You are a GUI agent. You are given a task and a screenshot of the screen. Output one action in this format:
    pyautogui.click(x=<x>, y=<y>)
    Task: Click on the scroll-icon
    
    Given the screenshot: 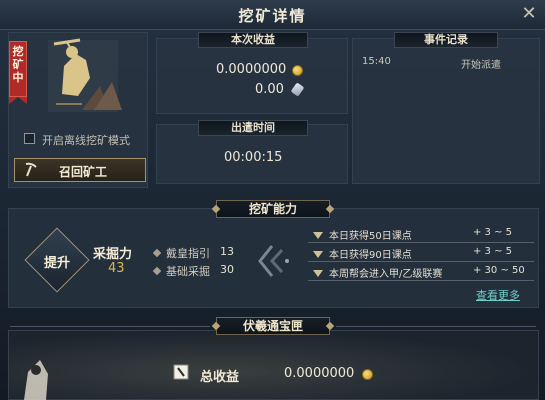 What is the action you would take?
    pyautogui.click(x=181, y=372)
    